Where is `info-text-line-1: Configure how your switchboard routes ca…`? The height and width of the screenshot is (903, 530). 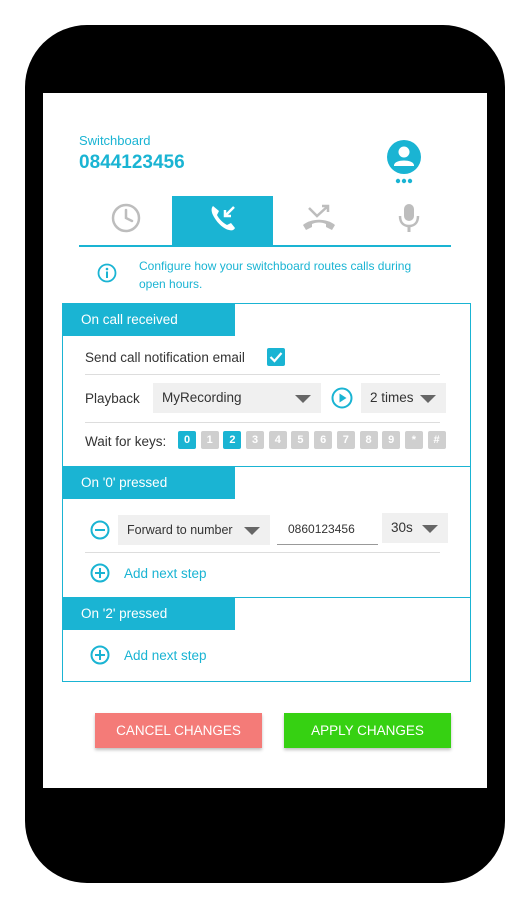
info-text-line-1: Configure how your switchboard routes ca… is located at coordinates (275, 266).